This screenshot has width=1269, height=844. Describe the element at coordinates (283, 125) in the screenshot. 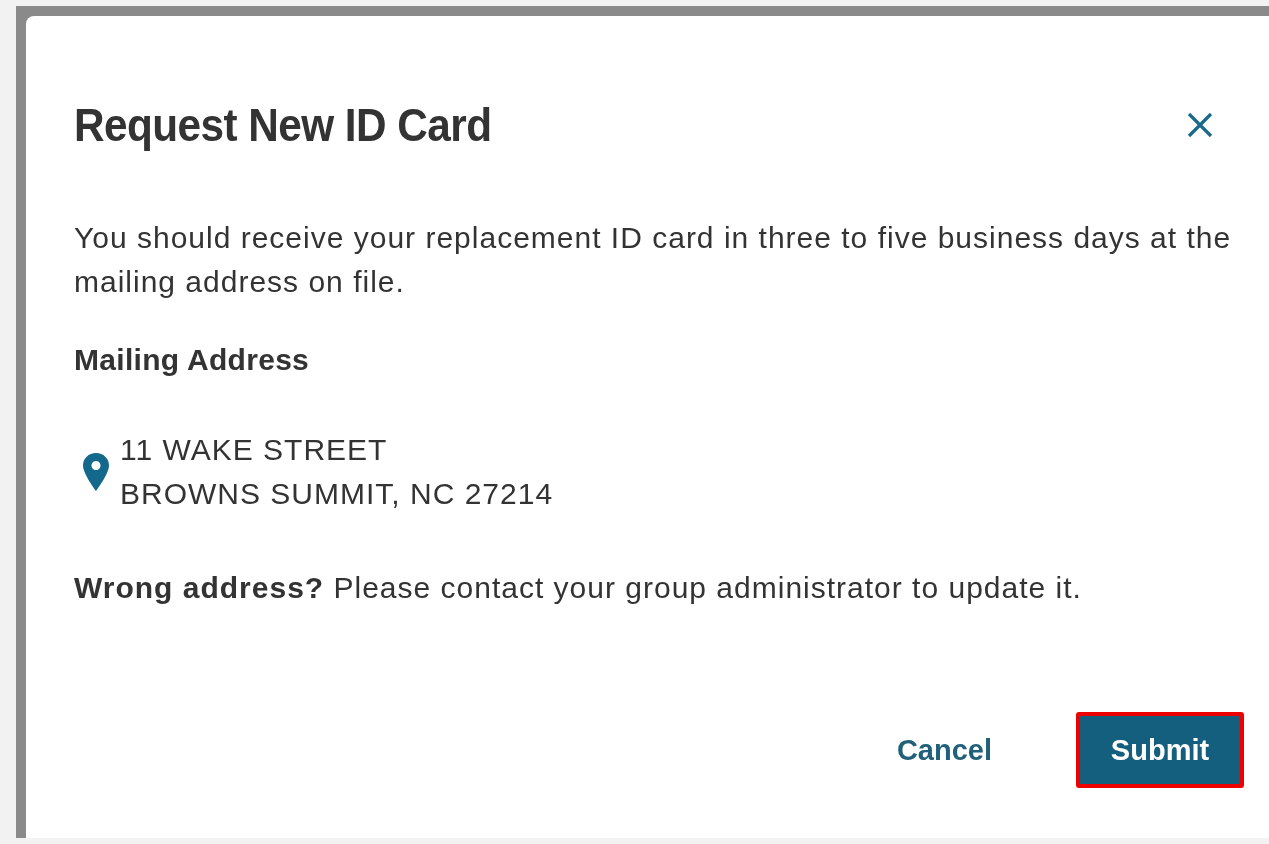

I see `dialog-title: Request New ID Card` at that location.